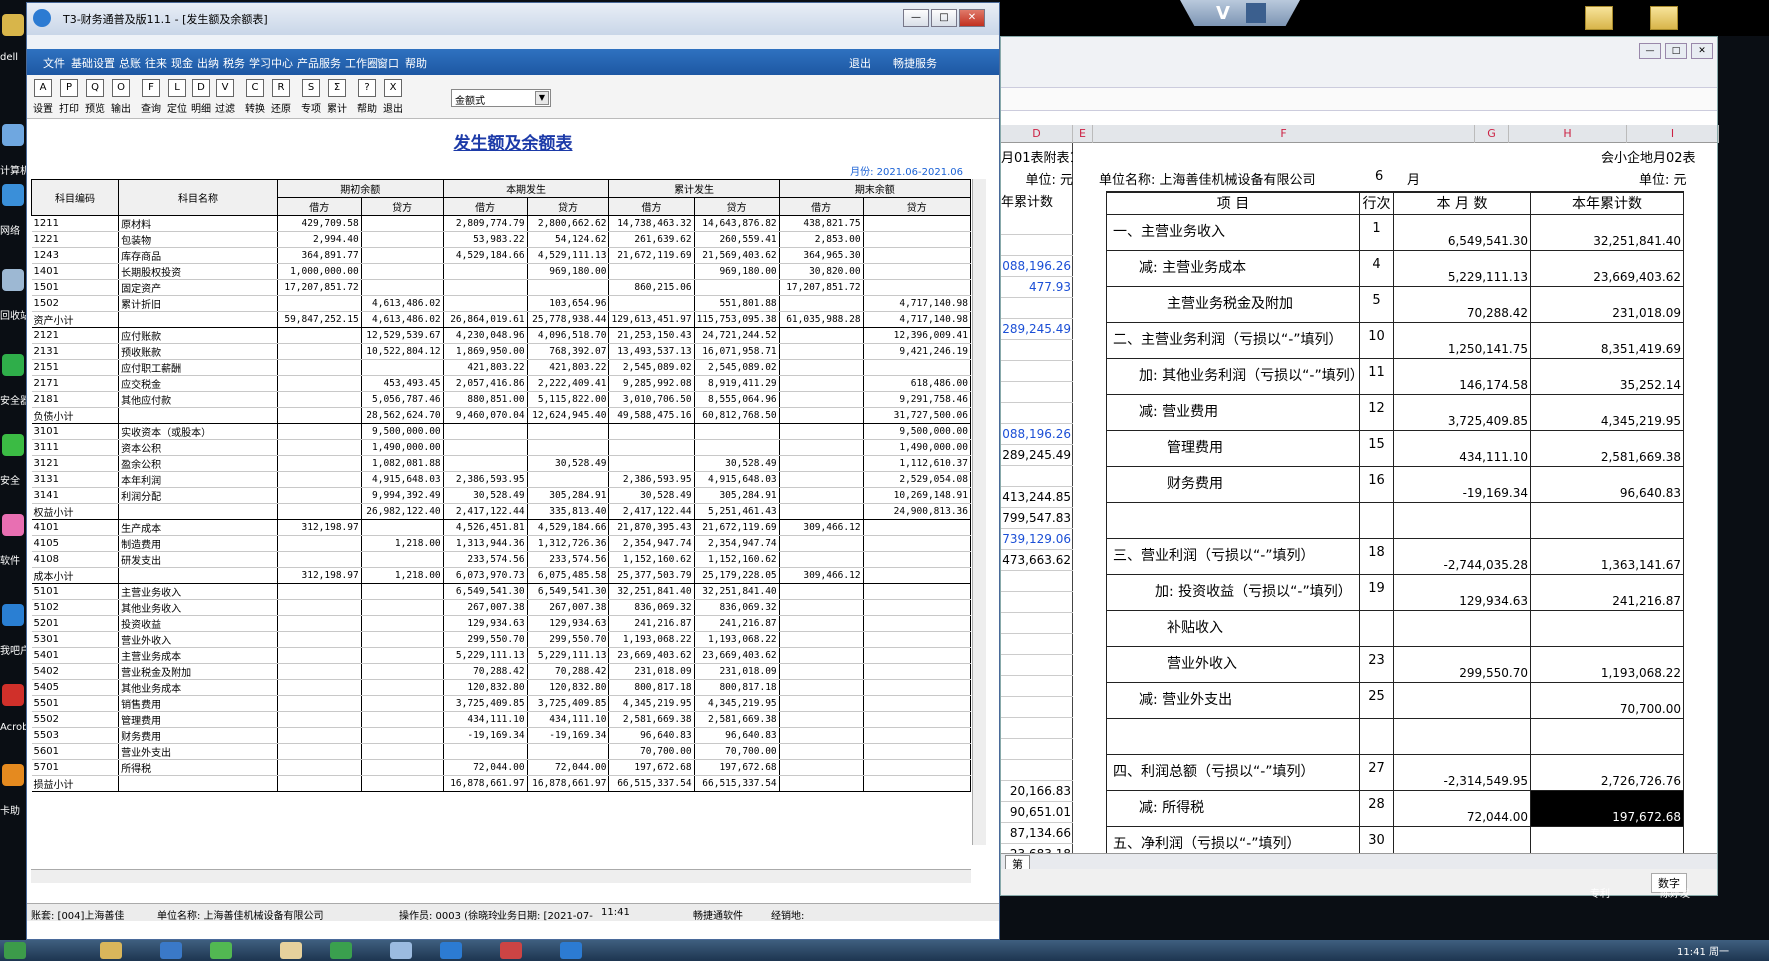 The height and width of the screenshot is (961, 1769). Describe the element at coordinates (1233, 376) in the screenshot. I see `item-label: 加: 其他业务利润（亏损以“-”填列）` at that location.